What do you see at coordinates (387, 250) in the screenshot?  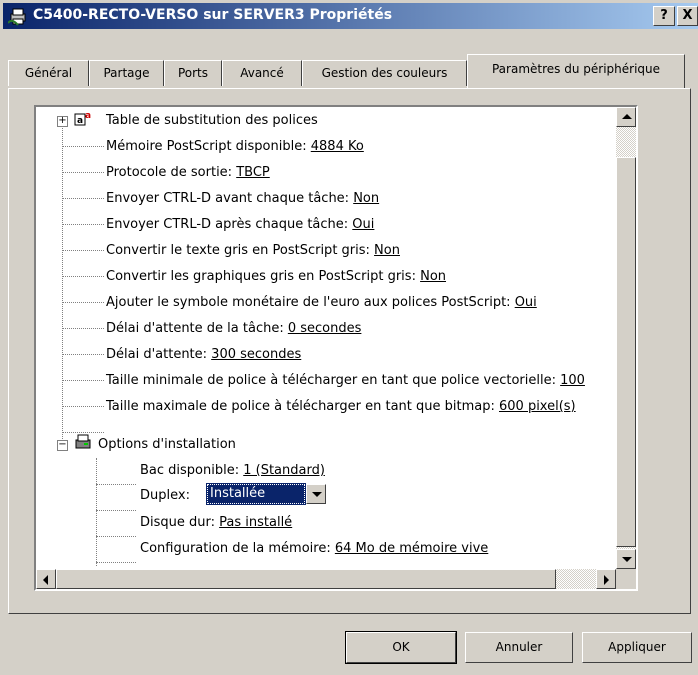 I see `tree-item-value: Non` at bounding box center [387, 250].